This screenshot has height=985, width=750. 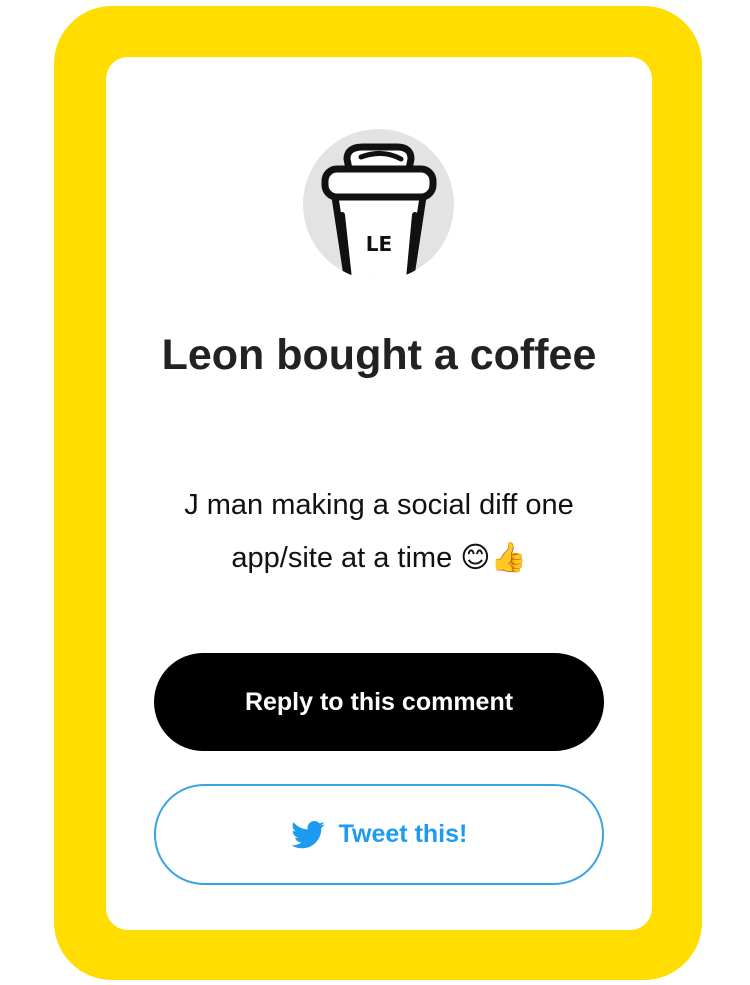 I want to click on avatar: LE, so click(x=378, y=204).